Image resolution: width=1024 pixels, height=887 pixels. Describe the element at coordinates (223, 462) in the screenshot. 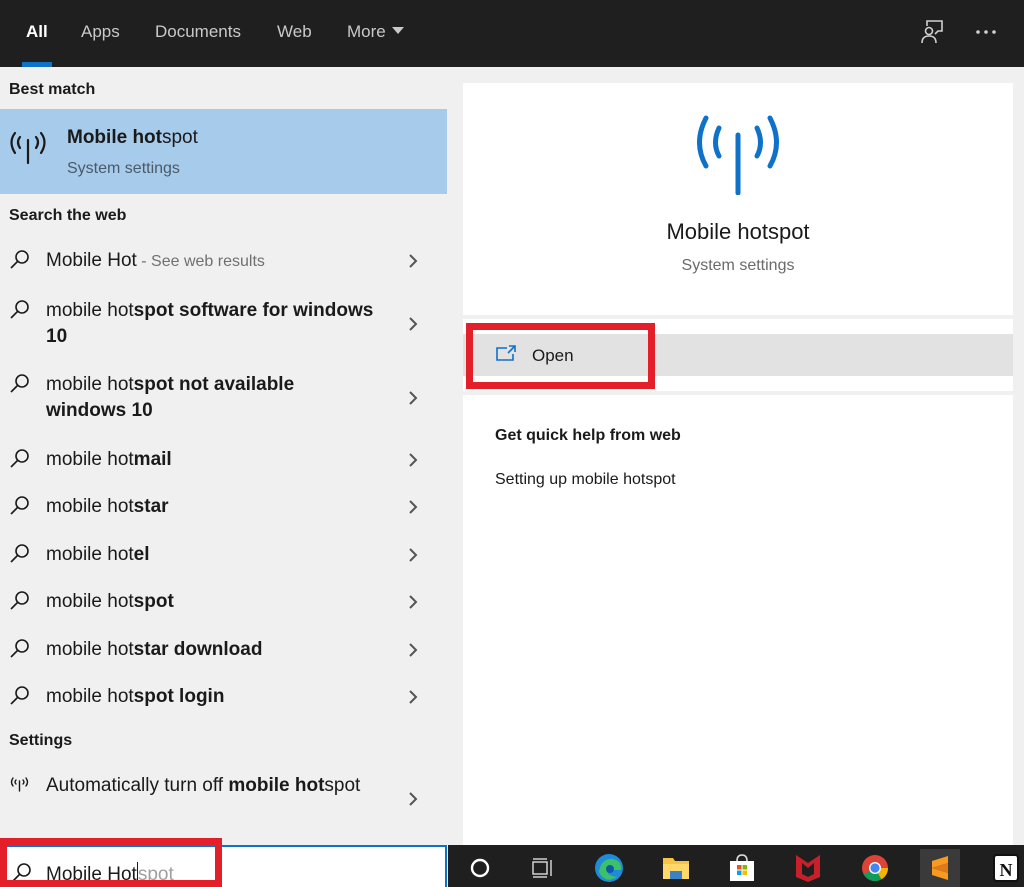

I see `web-result-item: mobile hotmail` at that location.